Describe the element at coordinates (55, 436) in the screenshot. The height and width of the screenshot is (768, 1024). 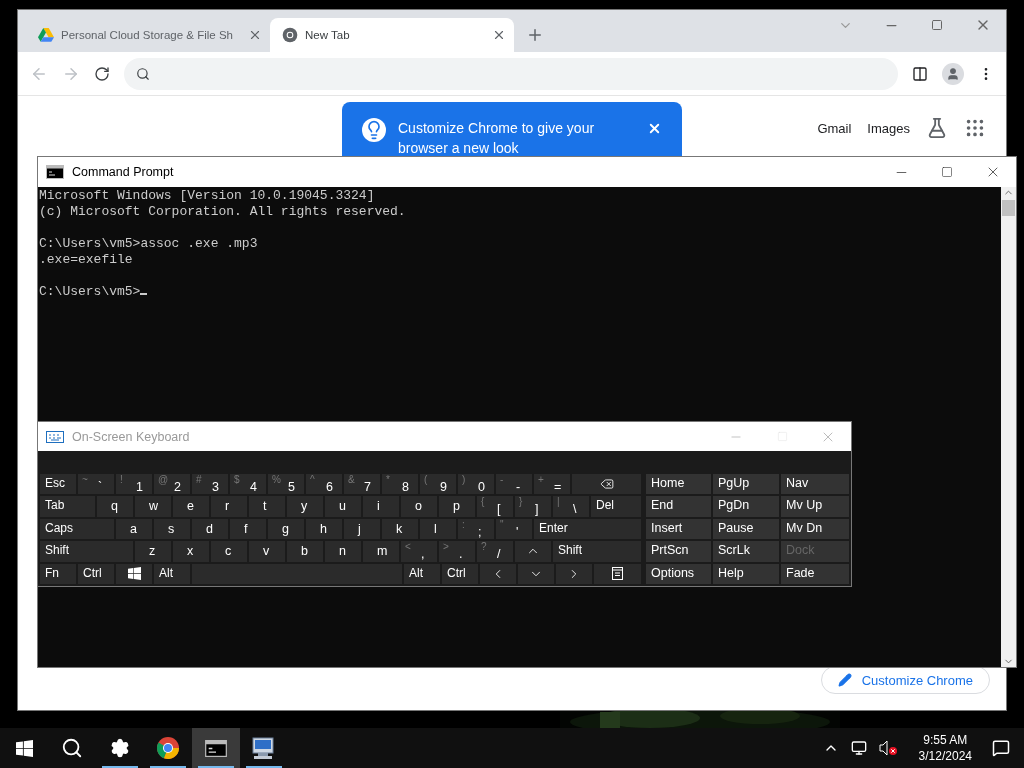
I see `keyboard-icon` at that location.